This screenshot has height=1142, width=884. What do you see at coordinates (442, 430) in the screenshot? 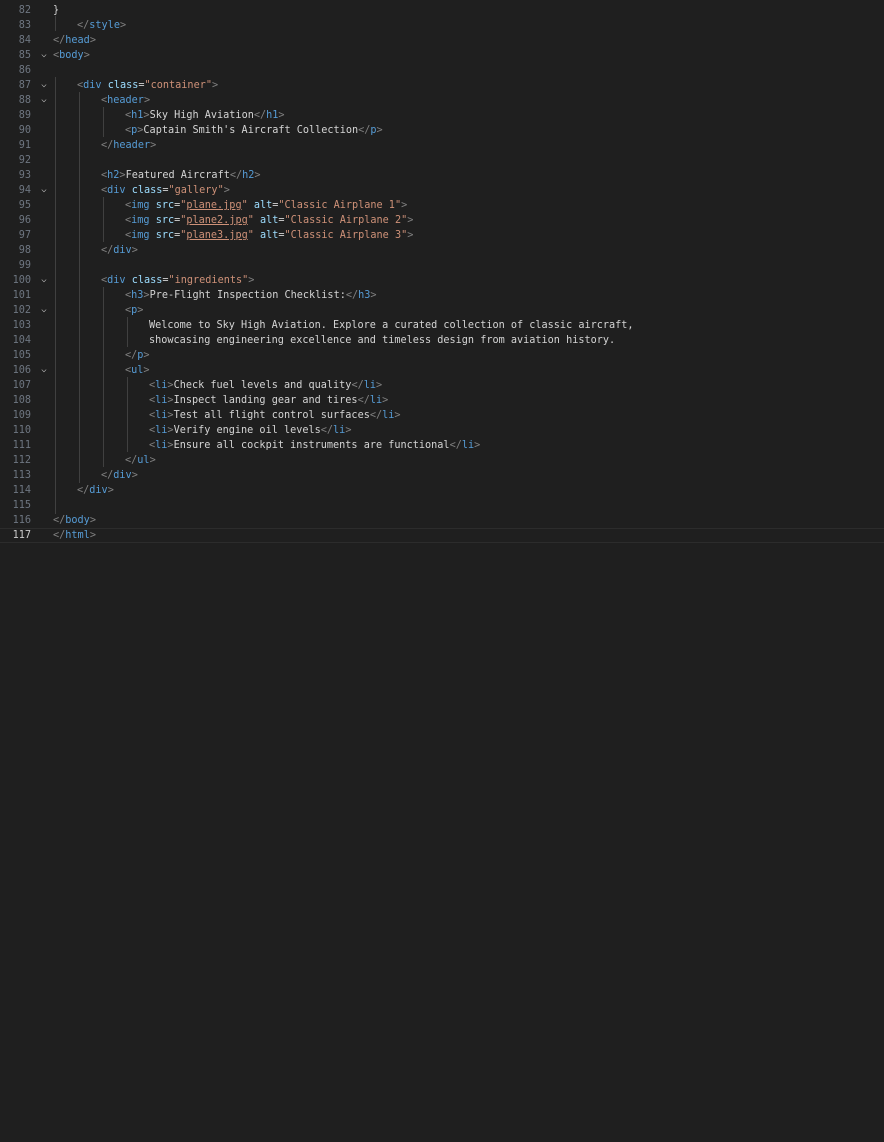
I see `code-line: 110 <li>Verify engine oil levels</li>` at bounding box center [442, 430].